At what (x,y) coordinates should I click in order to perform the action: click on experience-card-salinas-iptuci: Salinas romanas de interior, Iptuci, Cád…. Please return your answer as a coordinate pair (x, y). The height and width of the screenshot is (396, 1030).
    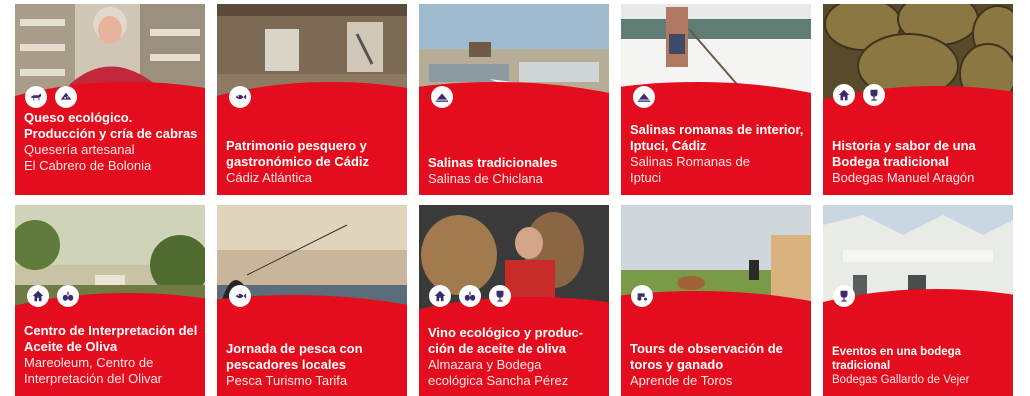
    Looking at the image, I should click on (716, 99).